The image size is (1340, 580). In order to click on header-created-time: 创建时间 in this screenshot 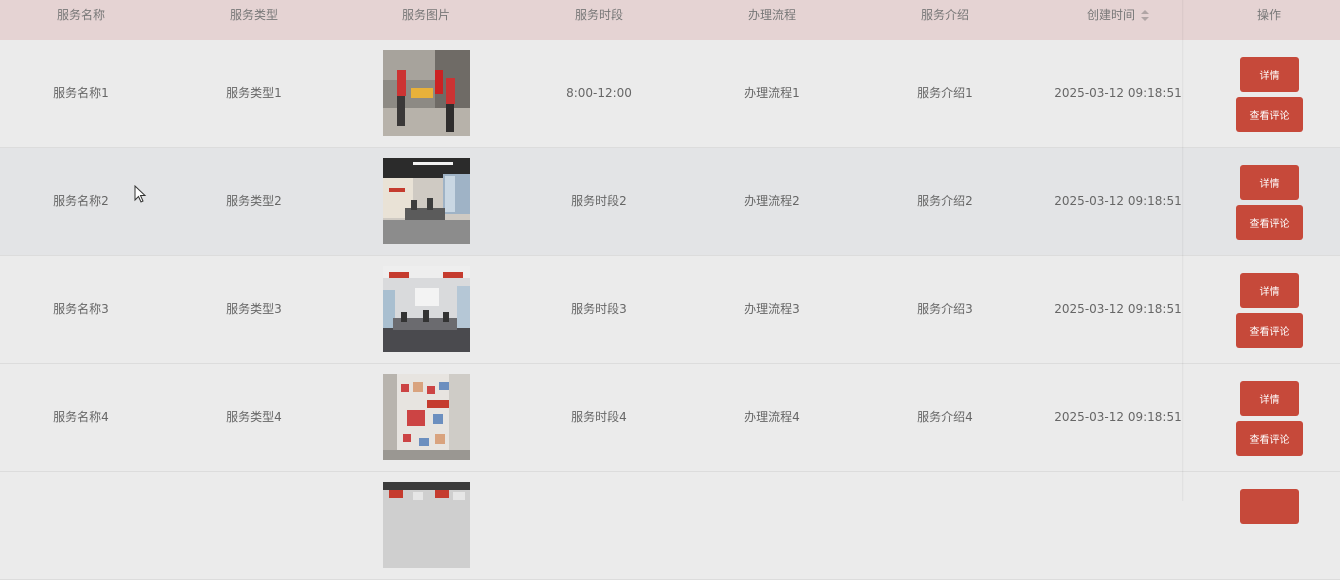, I will do `click(1118, 15)`.